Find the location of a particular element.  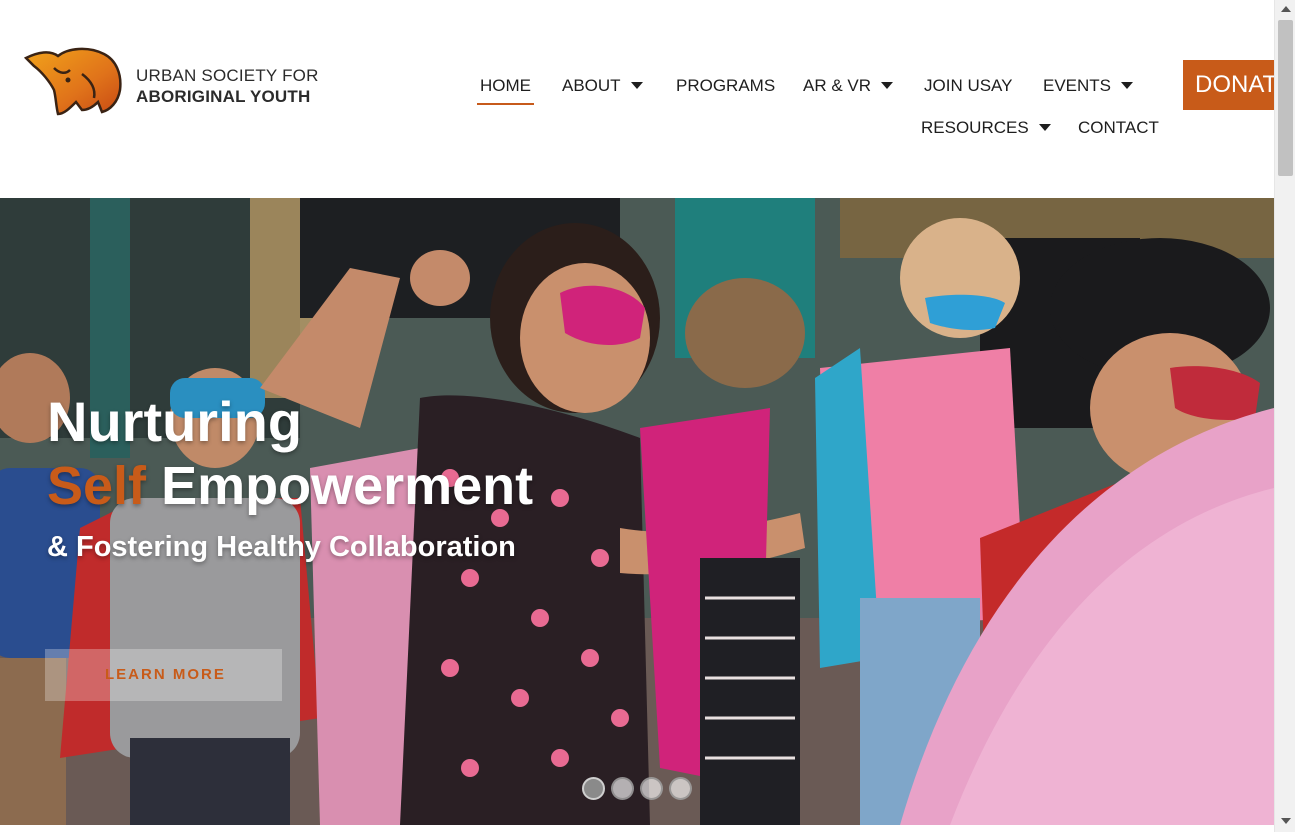

scroll-up-arrow-icon is located at coordinates (1286, 9).